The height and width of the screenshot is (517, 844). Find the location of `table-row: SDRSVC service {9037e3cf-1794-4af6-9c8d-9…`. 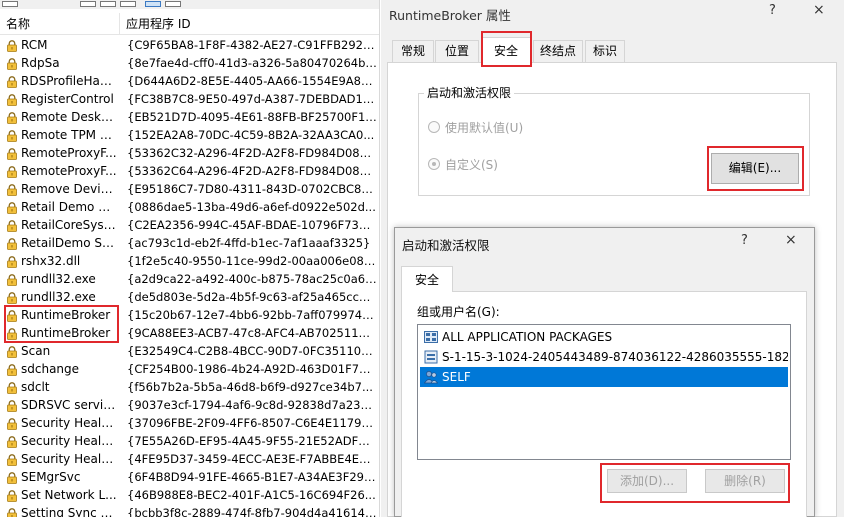

table-row: SDRSVC service {9037e3cf-1794-4af6-9c8d-9… is located at coordinates (189, 405).